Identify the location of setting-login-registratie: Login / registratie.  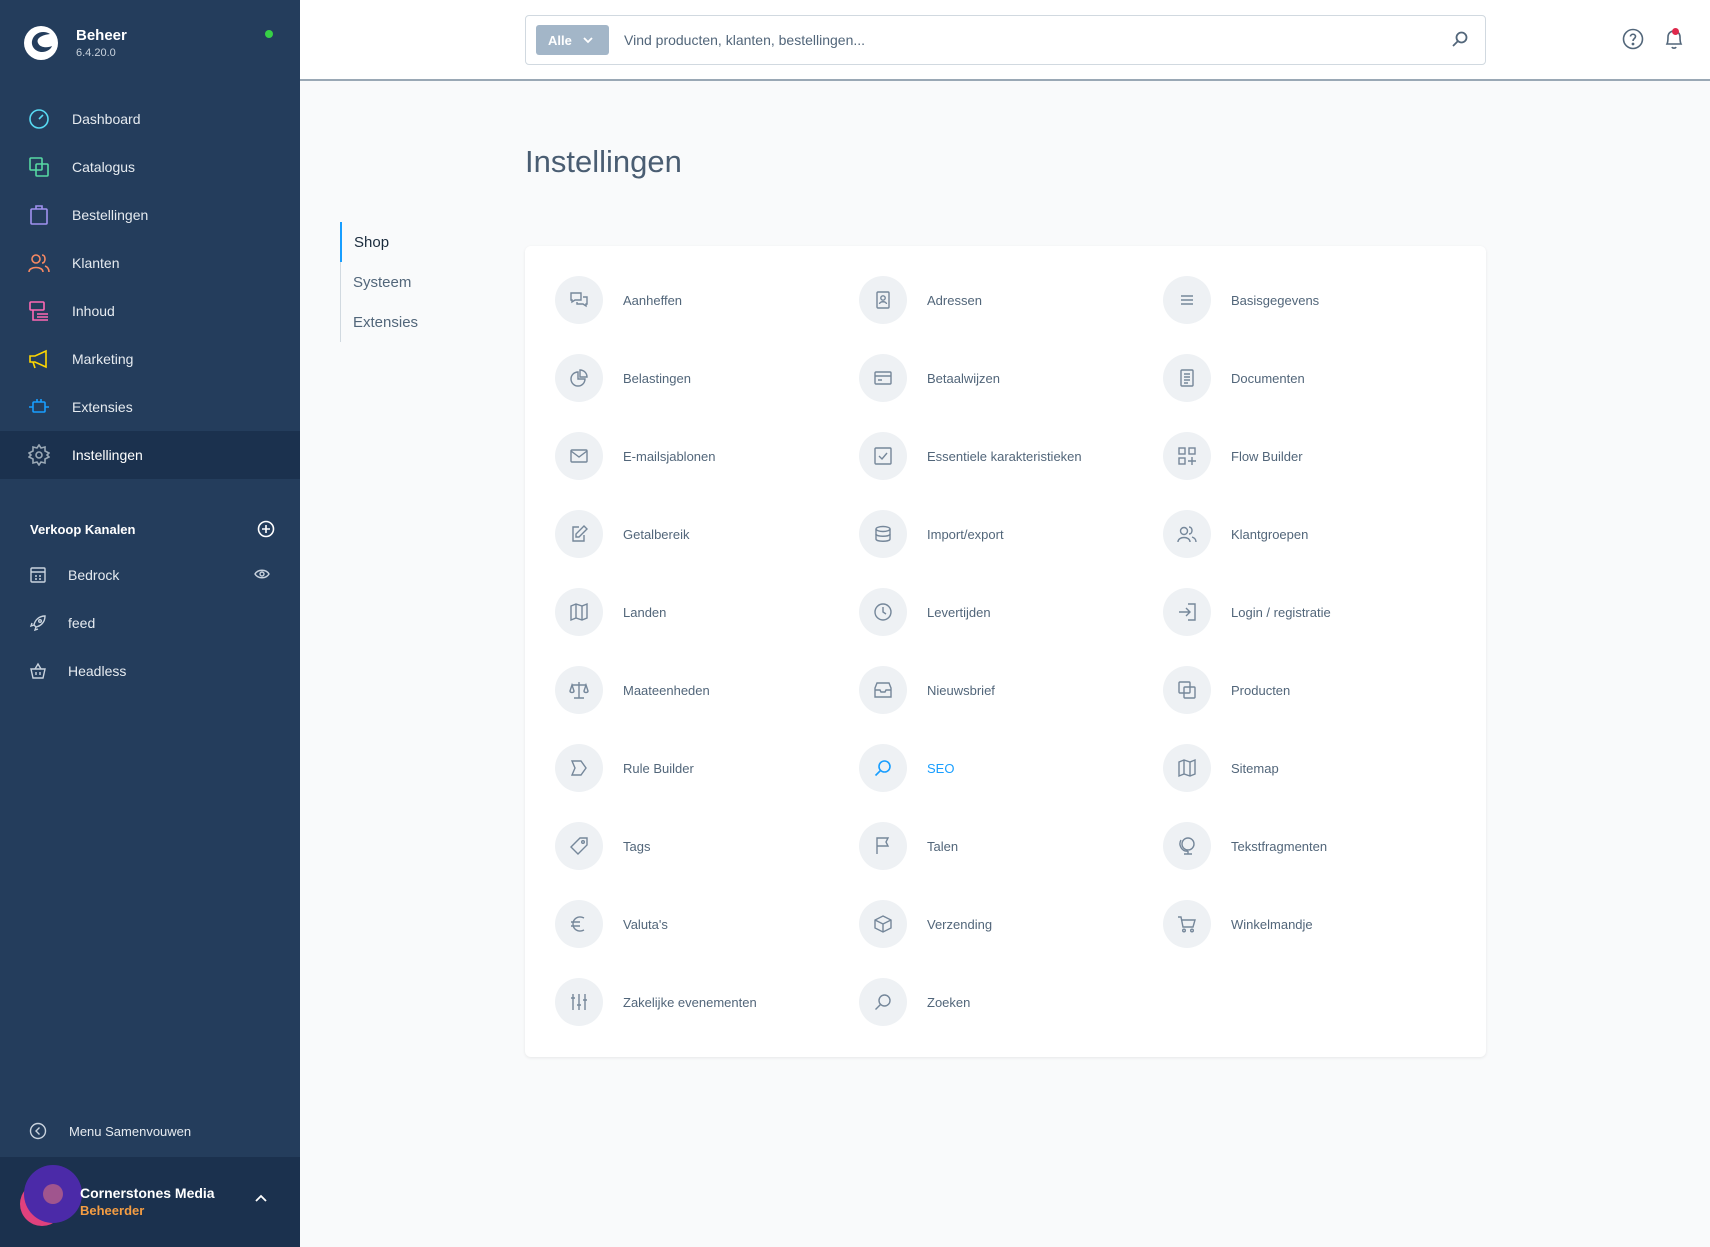
(1308, 612).